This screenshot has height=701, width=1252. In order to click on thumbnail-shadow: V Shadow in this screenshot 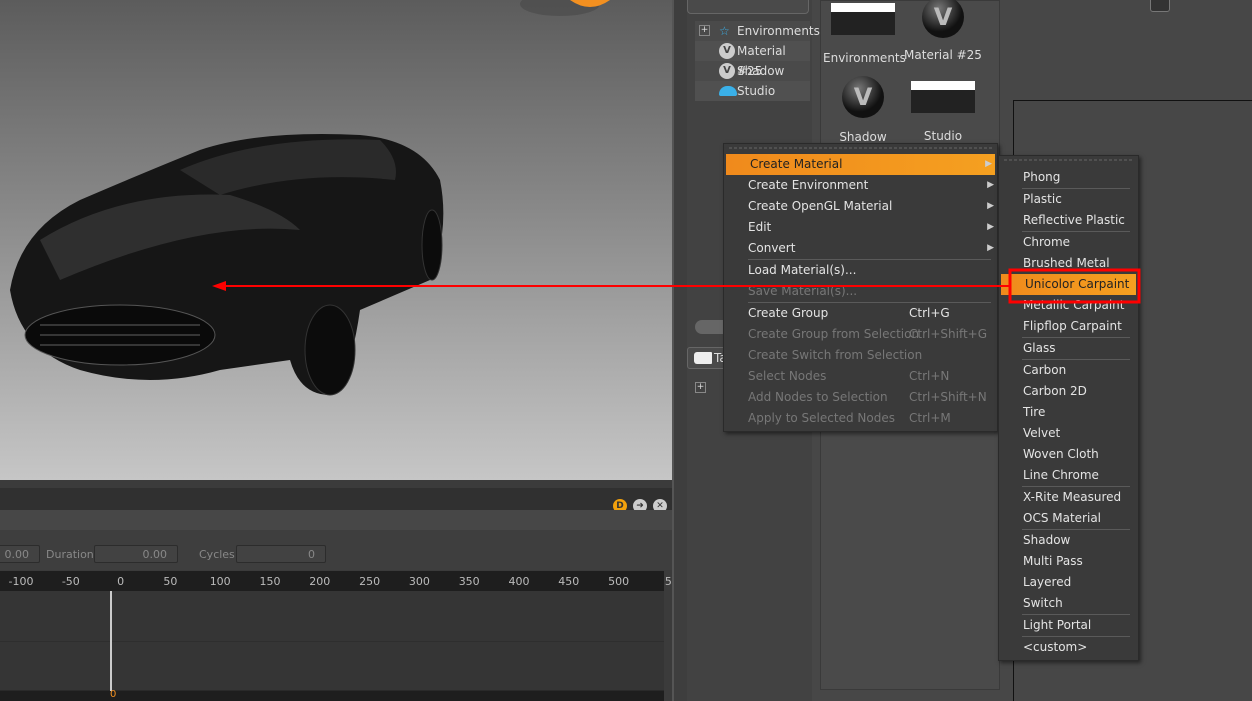, I will do `click(863, 110)`.